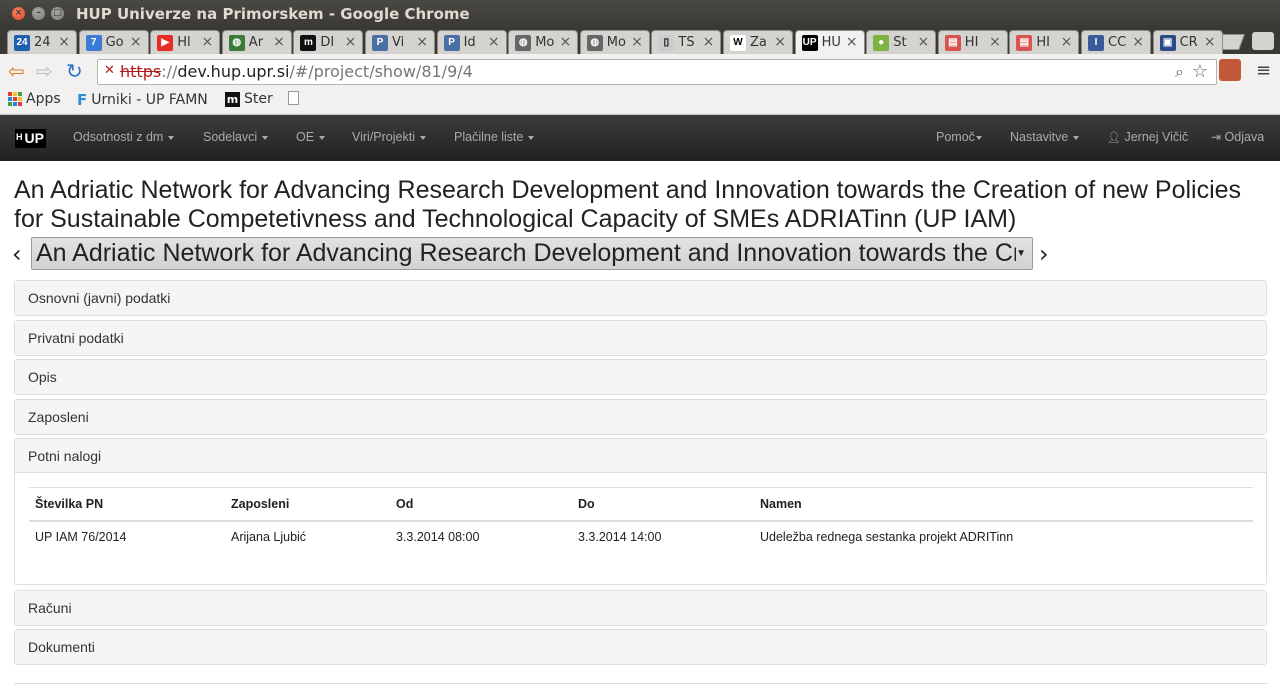  What do you see at coordinates (18, 13) in the screenshot?
I see `window-close-button: ×` at bounding box center [18, 13].